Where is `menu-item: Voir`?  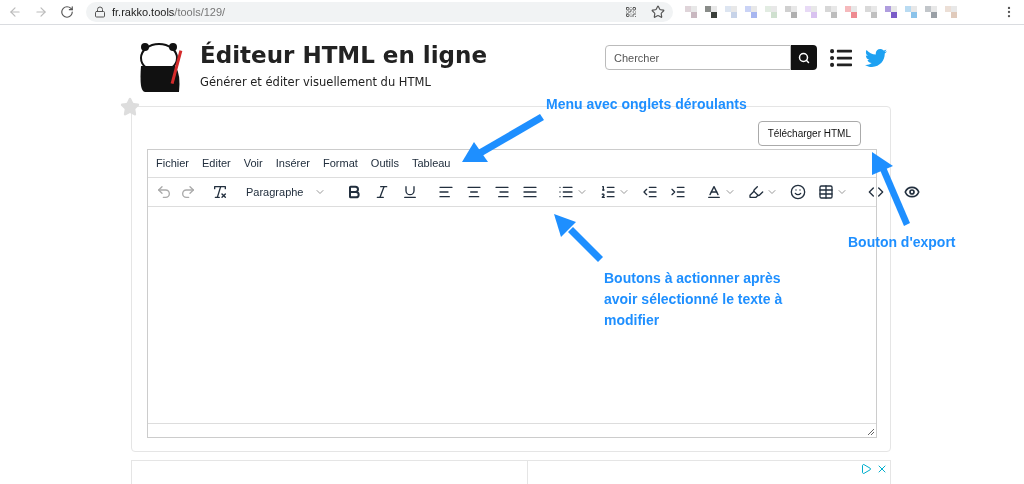
menu-item: Voir is located at coordinates (253, 163).